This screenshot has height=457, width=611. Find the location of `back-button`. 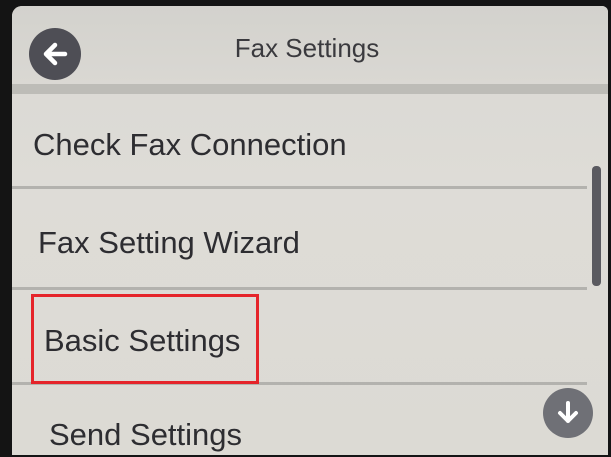

back-button is located at coordinates (55, 54).